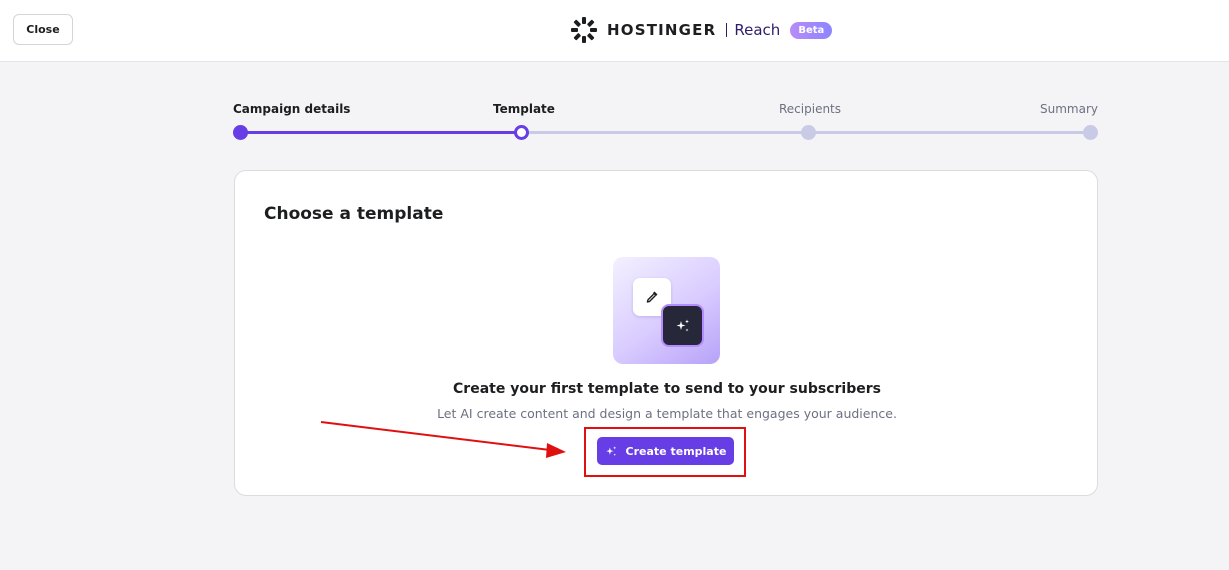 This screenshot has width=1229, height=570. Describe the element at coordinates (292, 109) in the screenshot. I see `step-campaign-details: Campaign details` at that location.